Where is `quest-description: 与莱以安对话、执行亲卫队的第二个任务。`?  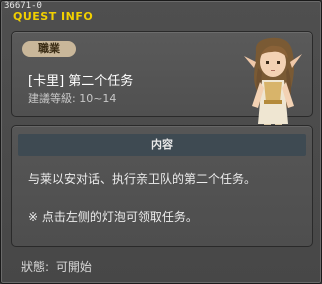
quest-description: 与莱以安对话、执行亲卫队的第二个任务。 is located at coordinates (142, 179).